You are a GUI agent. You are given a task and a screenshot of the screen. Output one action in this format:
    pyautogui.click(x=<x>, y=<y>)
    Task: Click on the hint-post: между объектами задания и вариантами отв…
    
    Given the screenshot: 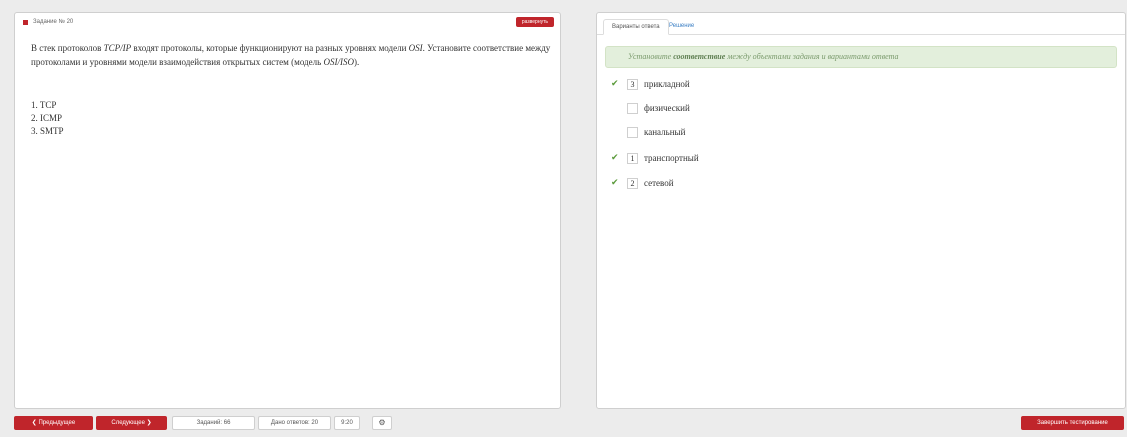 What is the action you would take?
    pyautogui.click(x=812, y=56)
    